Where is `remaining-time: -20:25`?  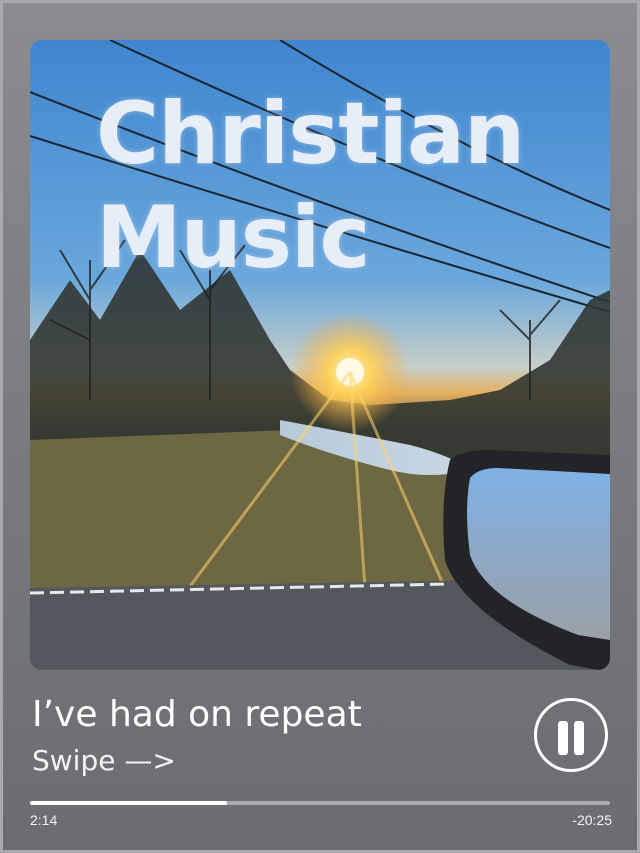
remaining-time: -20:25 is located at coordinates (592, 820).